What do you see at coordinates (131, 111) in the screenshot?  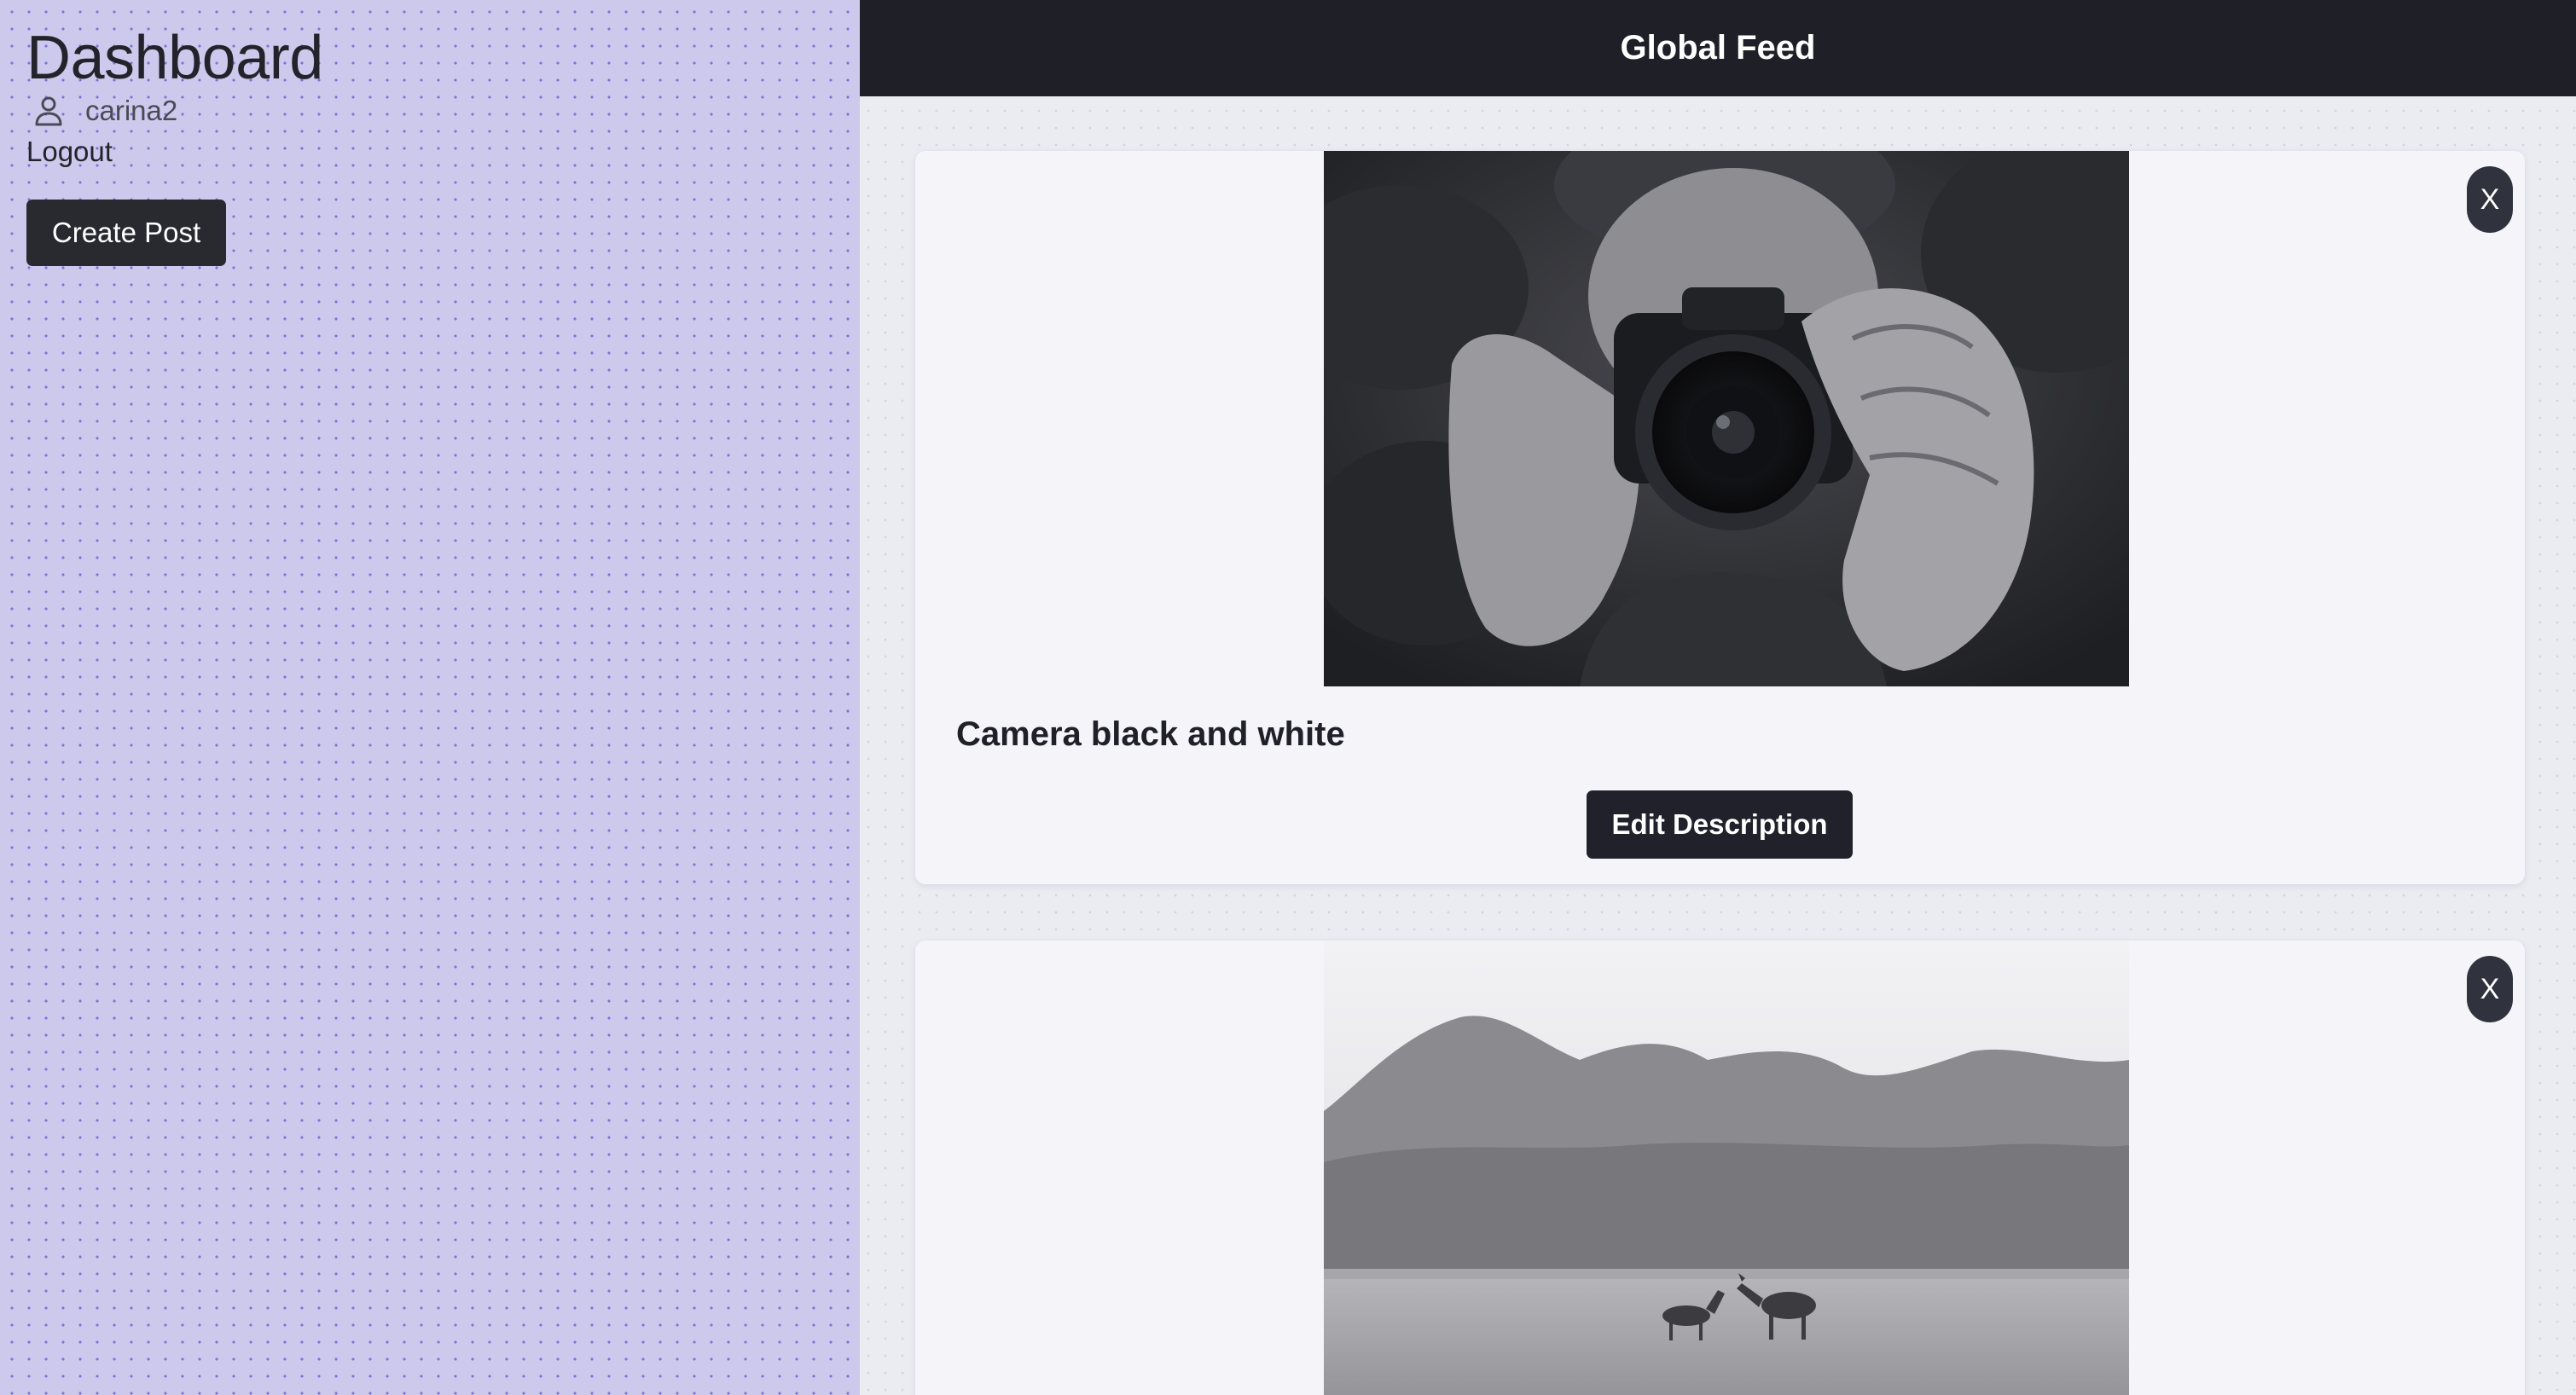 I see `username: carina2` at bounding box center [131, 111].